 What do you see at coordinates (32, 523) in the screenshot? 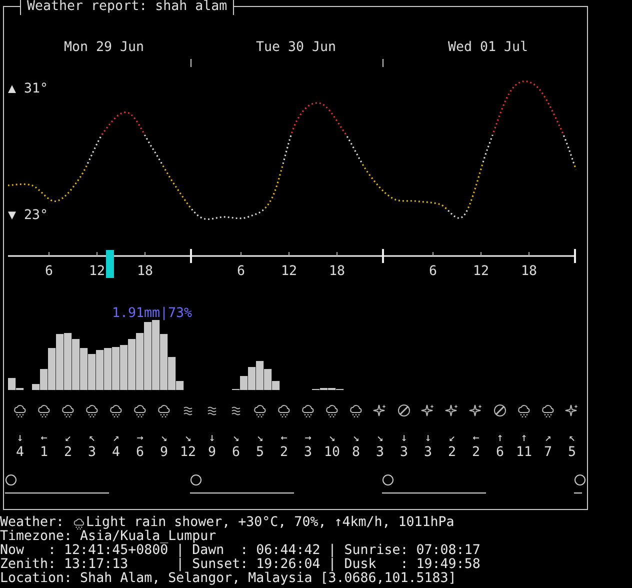
I see `weather-label: Weather:` at bounding box center [32, 523].